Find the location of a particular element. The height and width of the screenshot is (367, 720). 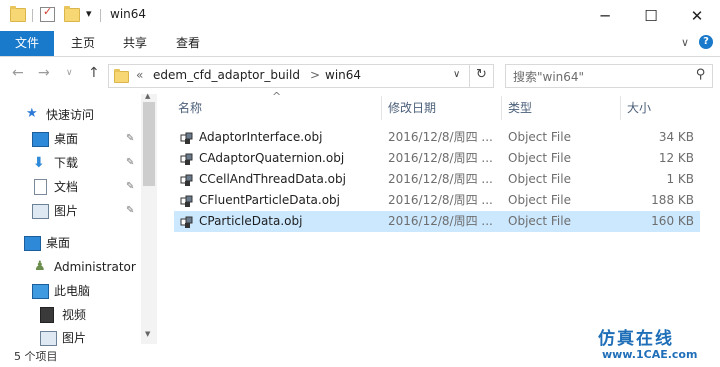

breadcrumb-segment: win64 is located at coordinates (343, 75).